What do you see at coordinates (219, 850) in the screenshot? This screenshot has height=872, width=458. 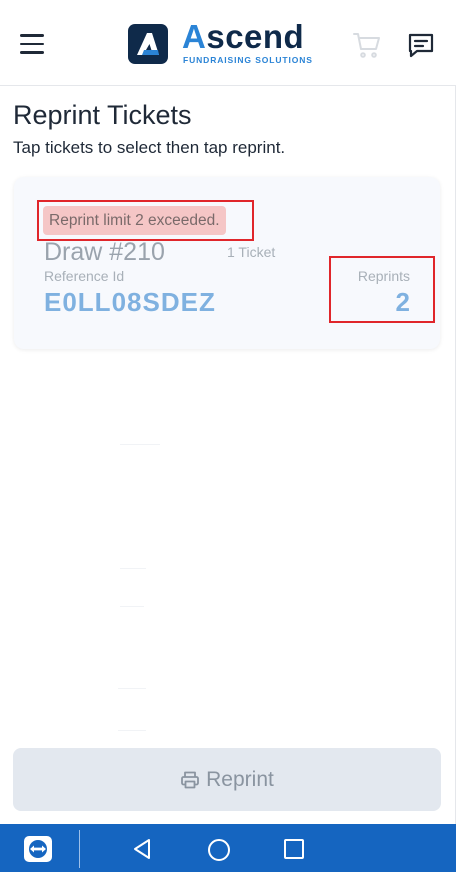 I see `home-icon` at bounding box center [219, 850].